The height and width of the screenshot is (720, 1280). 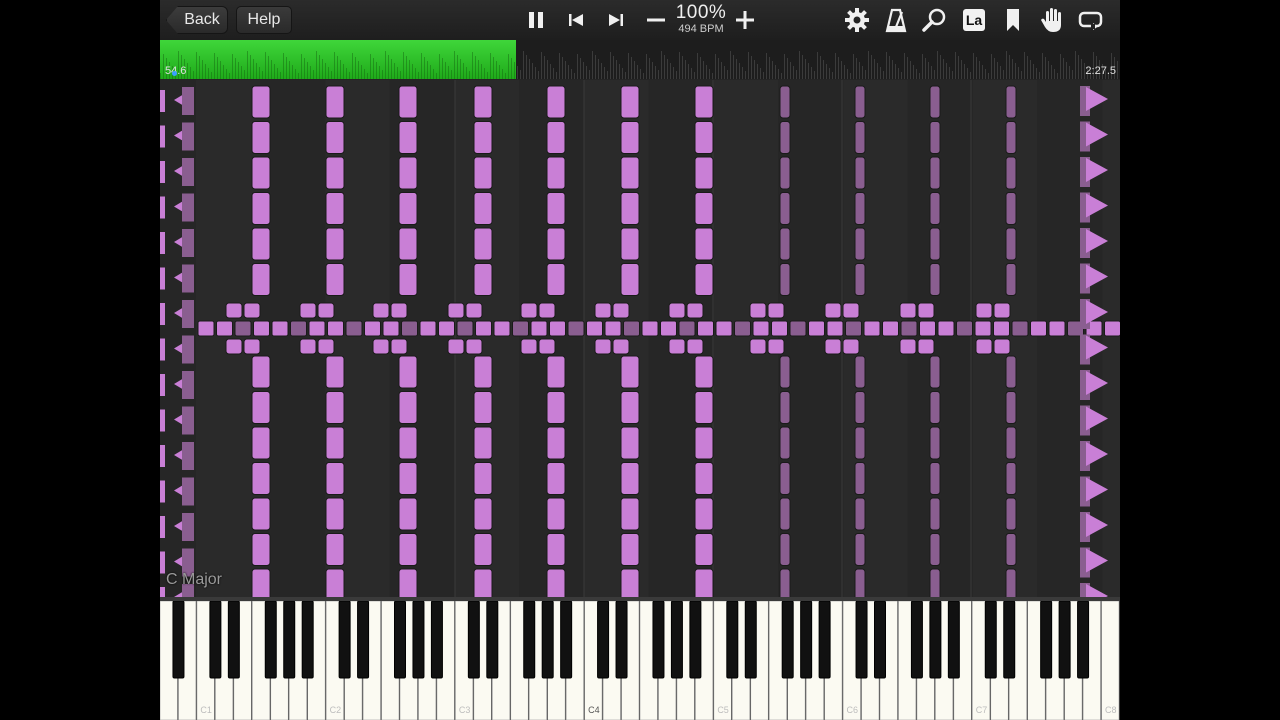 What do you see at coordinates (1100, 71) in the screenshot?
I see `total-time: 2:27.5` at bounding box center [1100, 71].